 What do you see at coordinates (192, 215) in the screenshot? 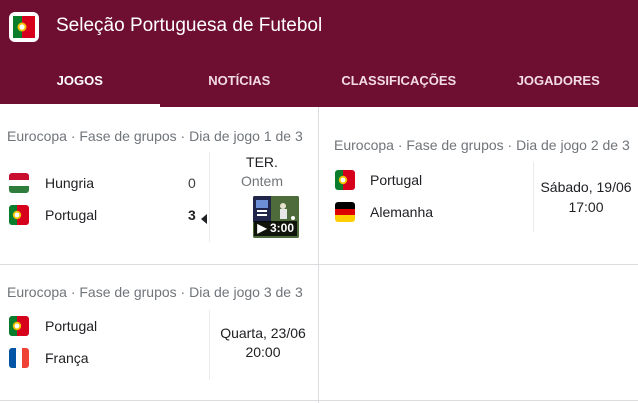
I see `team-score: 3` at bounding box center [192, 215].